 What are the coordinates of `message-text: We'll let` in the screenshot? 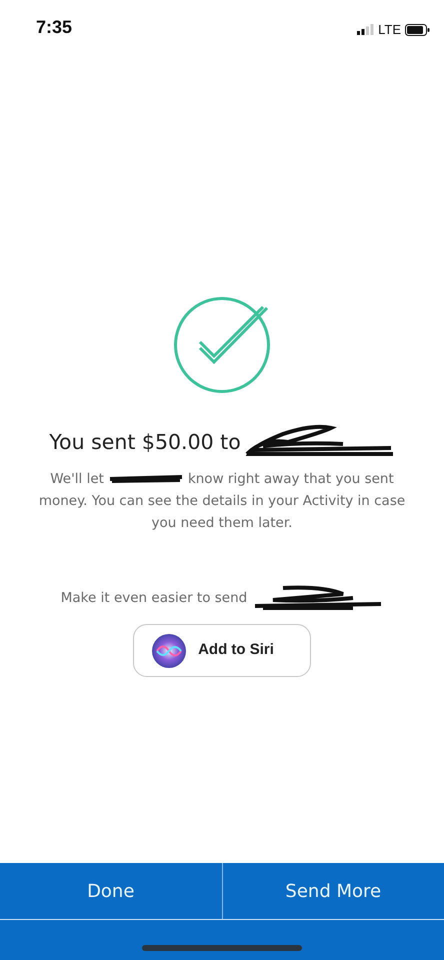 It's located at (77, 479).